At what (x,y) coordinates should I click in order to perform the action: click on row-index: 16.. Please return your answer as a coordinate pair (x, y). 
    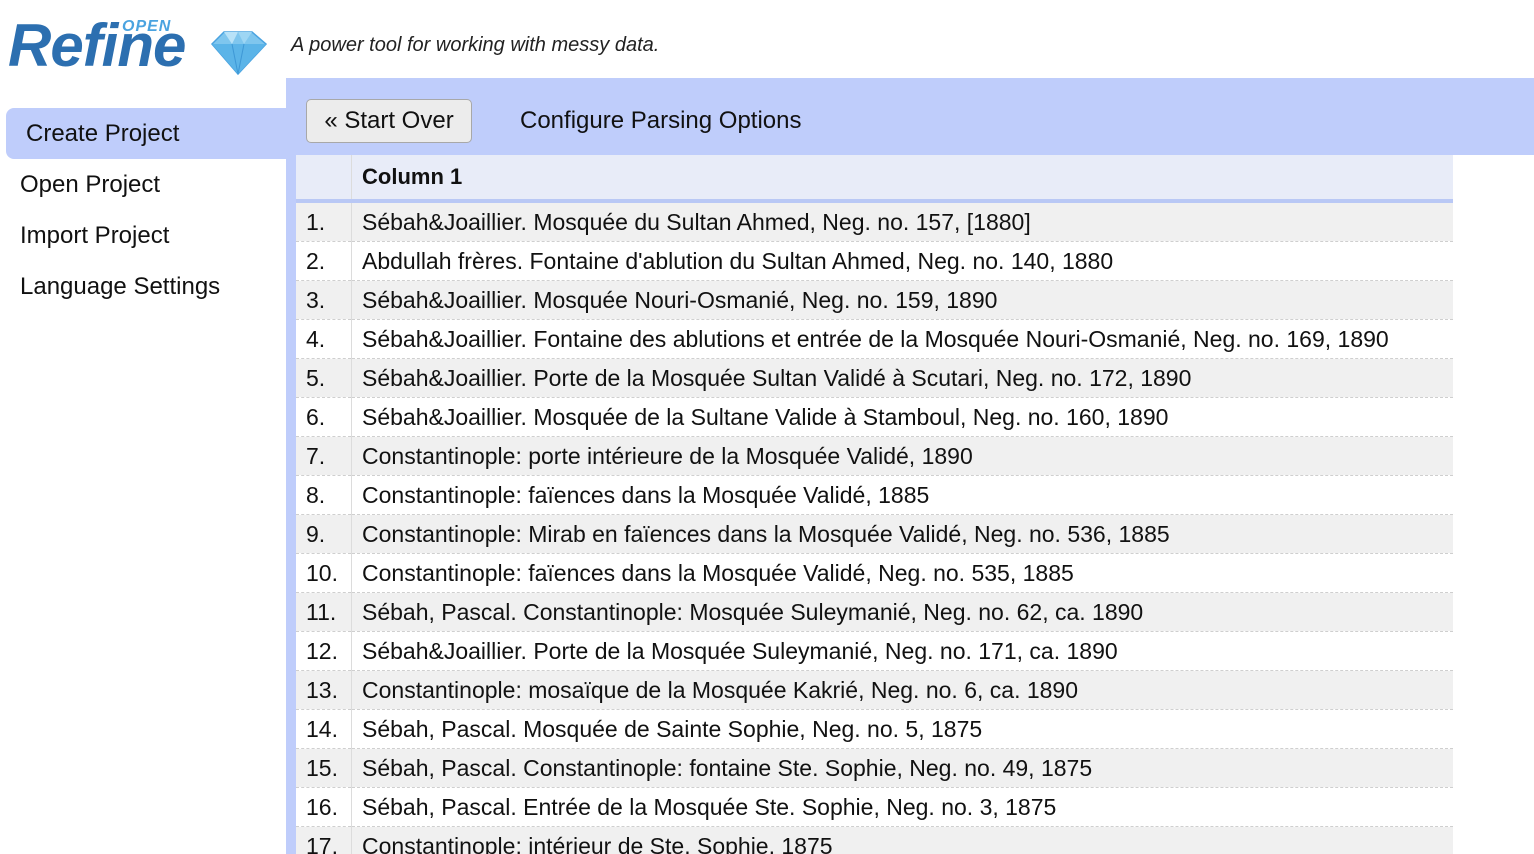
    Looking at the image, I should click on (324, 807).